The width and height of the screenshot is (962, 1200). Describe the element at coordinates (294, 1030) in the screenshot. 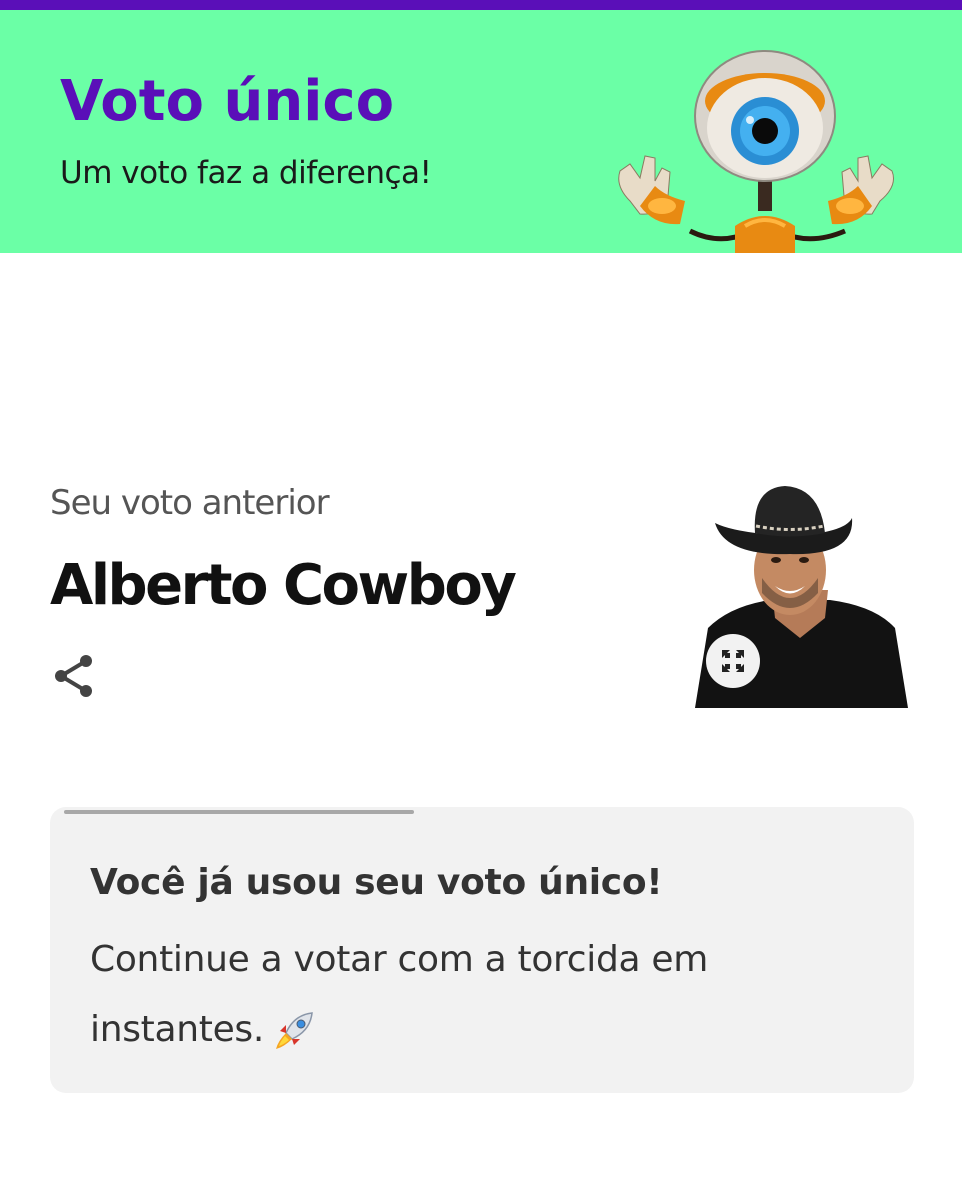

I see `rocket-icon` at that location.